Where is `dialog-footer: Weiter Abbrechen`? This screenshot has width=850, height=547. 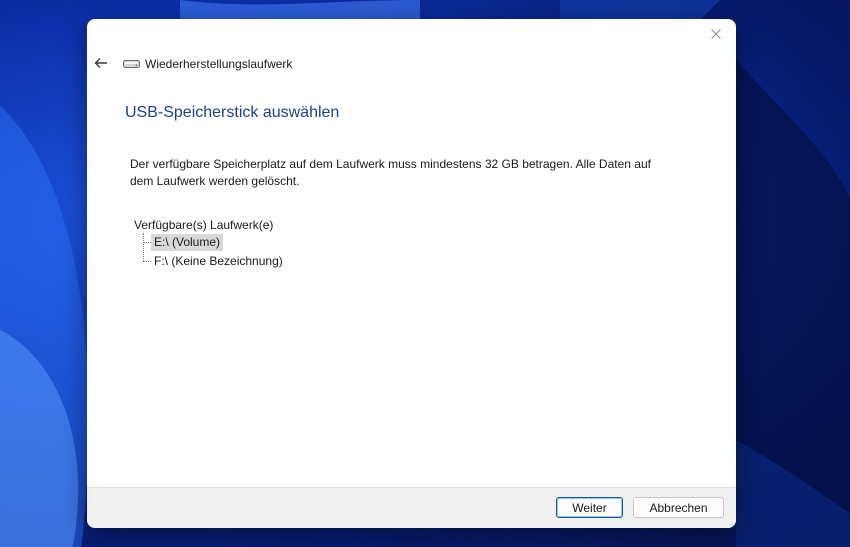 dialog-footer: Weiter Abbrechen is located at coordinates (411, 507).